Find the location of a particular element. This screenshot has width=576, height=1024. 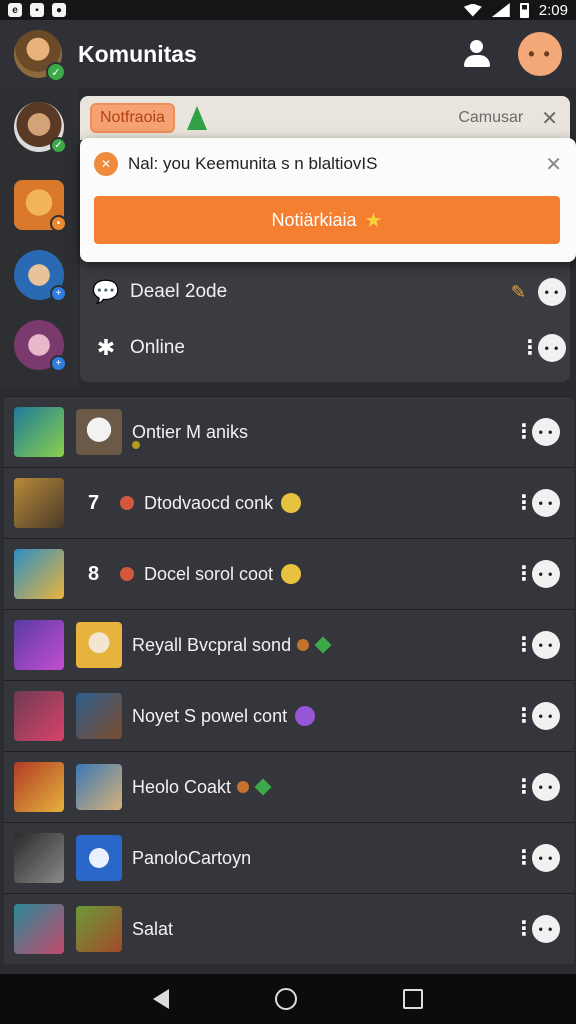

list-item: 8 Docel sorol coot ⋮ • • is located at coordinates (289, 573).